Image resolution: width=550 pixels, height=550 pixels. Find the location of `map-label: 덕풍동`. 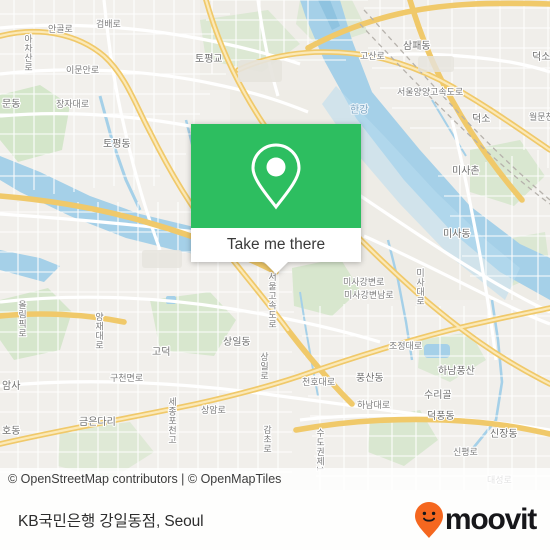

map-label: 덕풍동 is located at coordinates (441, 416).